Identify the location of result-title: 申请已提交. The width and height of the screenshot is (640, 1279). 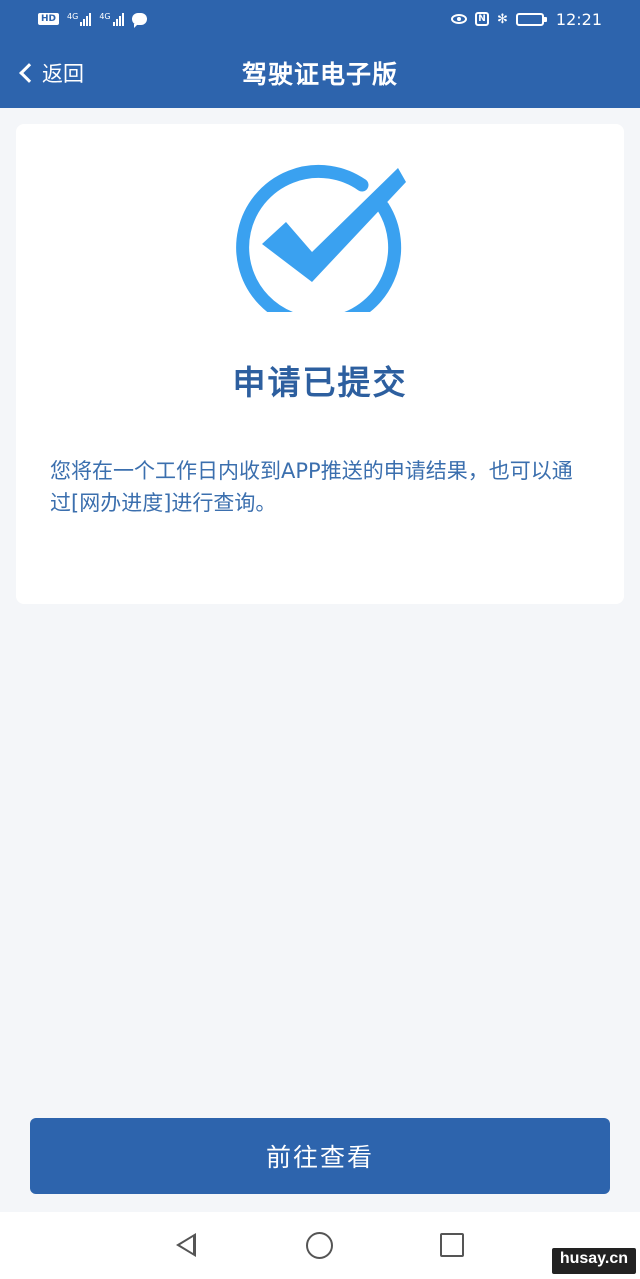
(320, 382).